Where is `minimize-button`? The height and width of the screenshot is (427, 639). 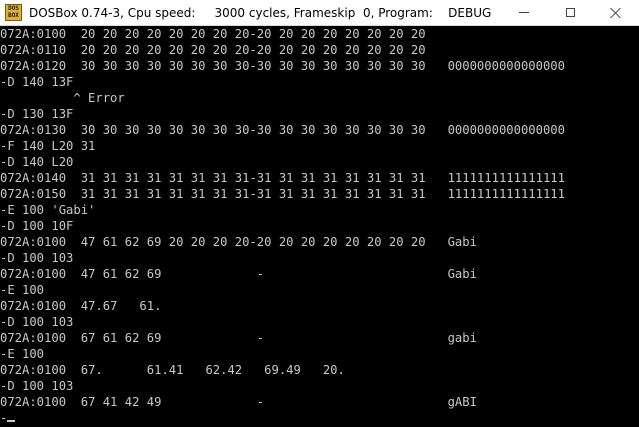 minimize-button is located at coordinates (524, 13).